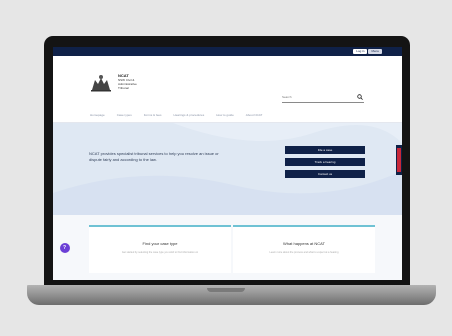 This screenshot has height=336, width=452. Describe the element at coordinates (254, 115) in the screenshot. I see `nav-item-6: About NCAT` at that location.